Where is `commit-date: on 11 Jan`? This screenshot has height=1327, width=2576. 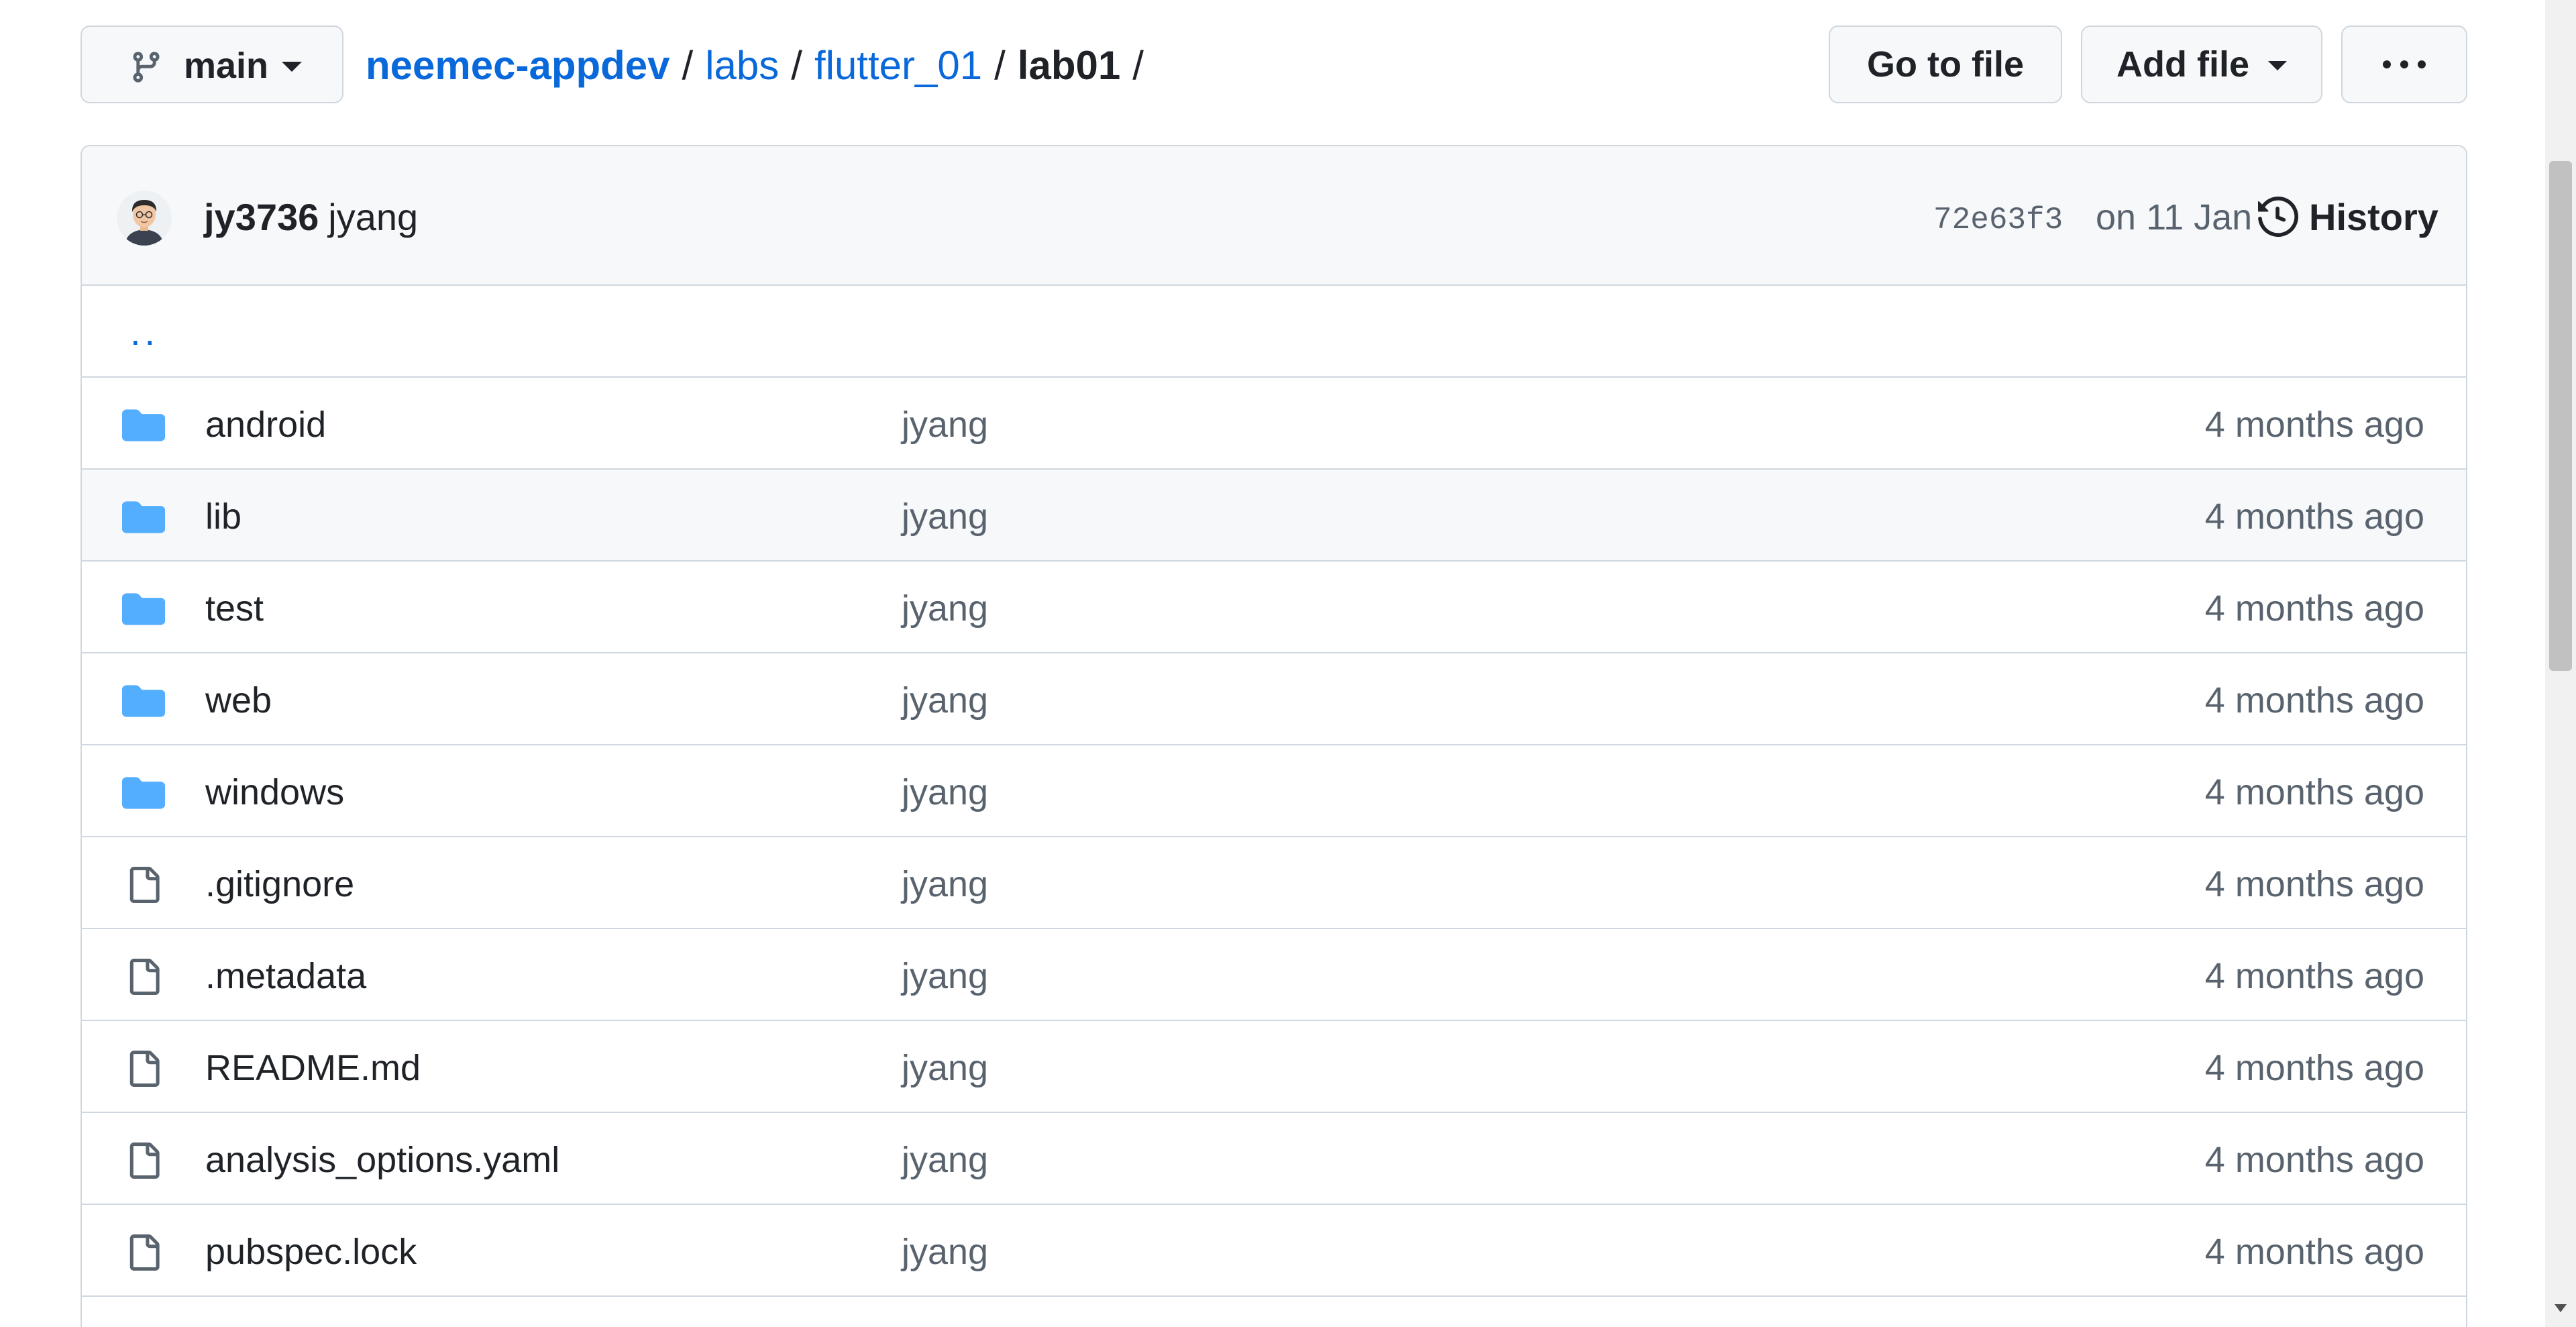
commit-date: on 11 Jan is located at coordinates (2174, 217).